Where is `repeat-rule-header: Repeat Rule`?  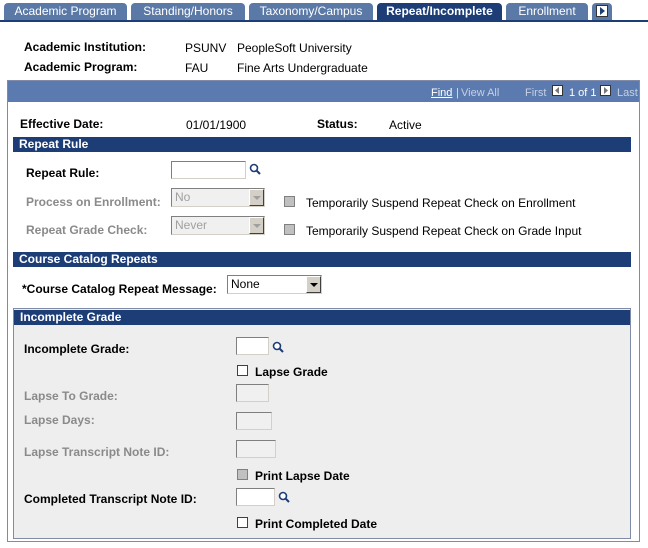
repeat-rule-header: Repeat Rule is located at coordinates (322, 144).